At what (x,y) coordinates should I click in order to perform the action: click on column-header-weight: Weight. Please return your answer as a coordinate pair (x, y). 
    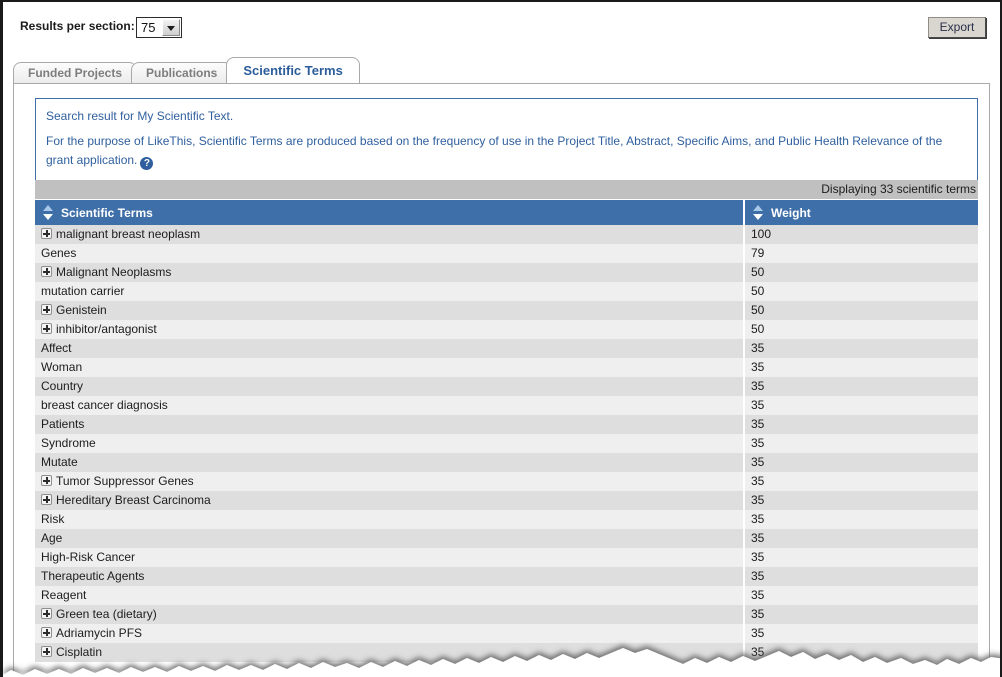
    Looking at the image, I should click on (861, 212).